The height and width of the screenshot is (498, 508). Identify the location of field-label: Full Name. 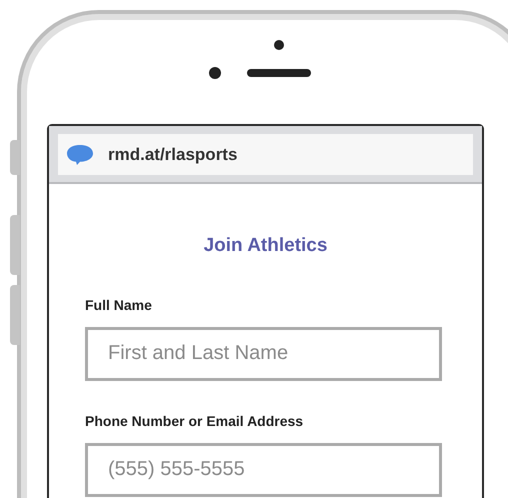
(119, 305).